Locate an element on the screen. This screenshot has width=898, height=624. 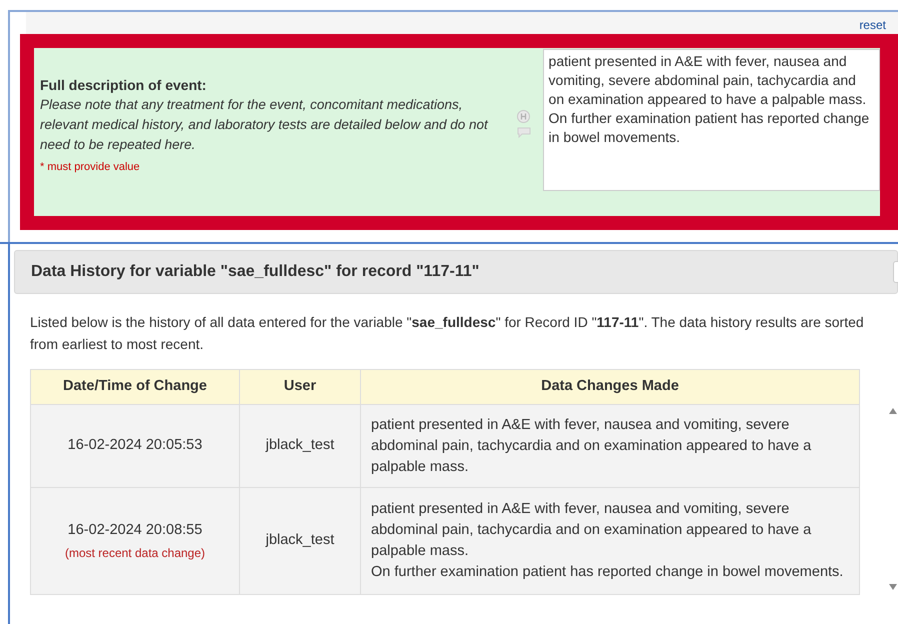
description-textarea: patient presented in A&E with fever, nausea and vomiting, severe abdominal pain, tachycardia and on examination appeared to have a palpable mass. On further examination patient has reported change in bowel movements. is located at coordinates (711, 120).